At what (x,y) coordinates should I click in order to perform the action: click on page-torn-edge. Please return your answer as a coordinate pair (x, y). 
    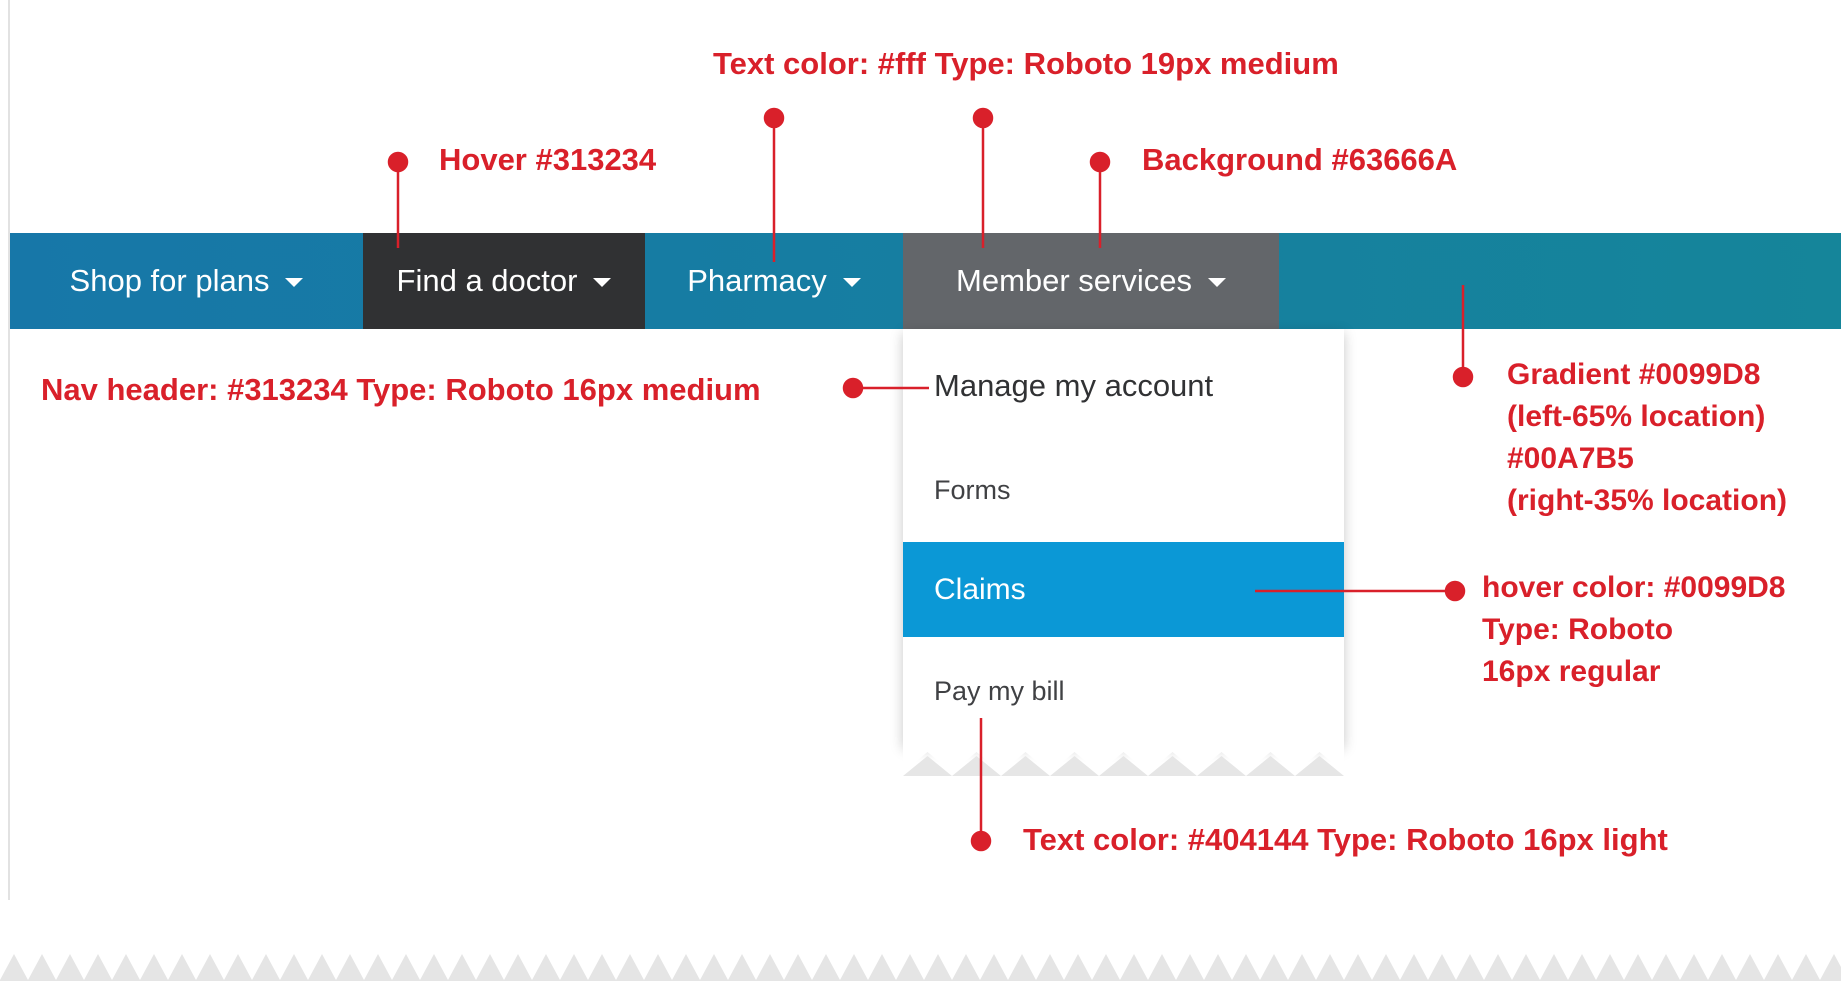
    Looking at the image, I should click on (920, 967).